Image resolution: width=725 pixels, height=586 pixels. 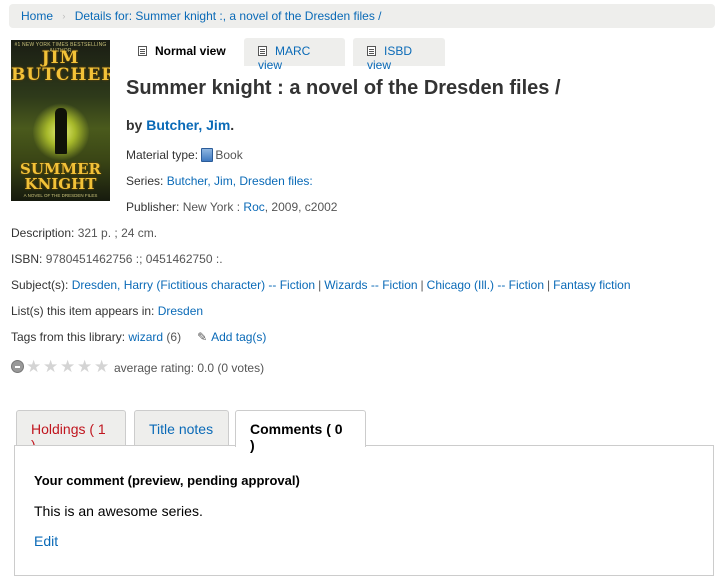 I want to click on add-tag-link: Add tag(s), so click(x=238, y=337).